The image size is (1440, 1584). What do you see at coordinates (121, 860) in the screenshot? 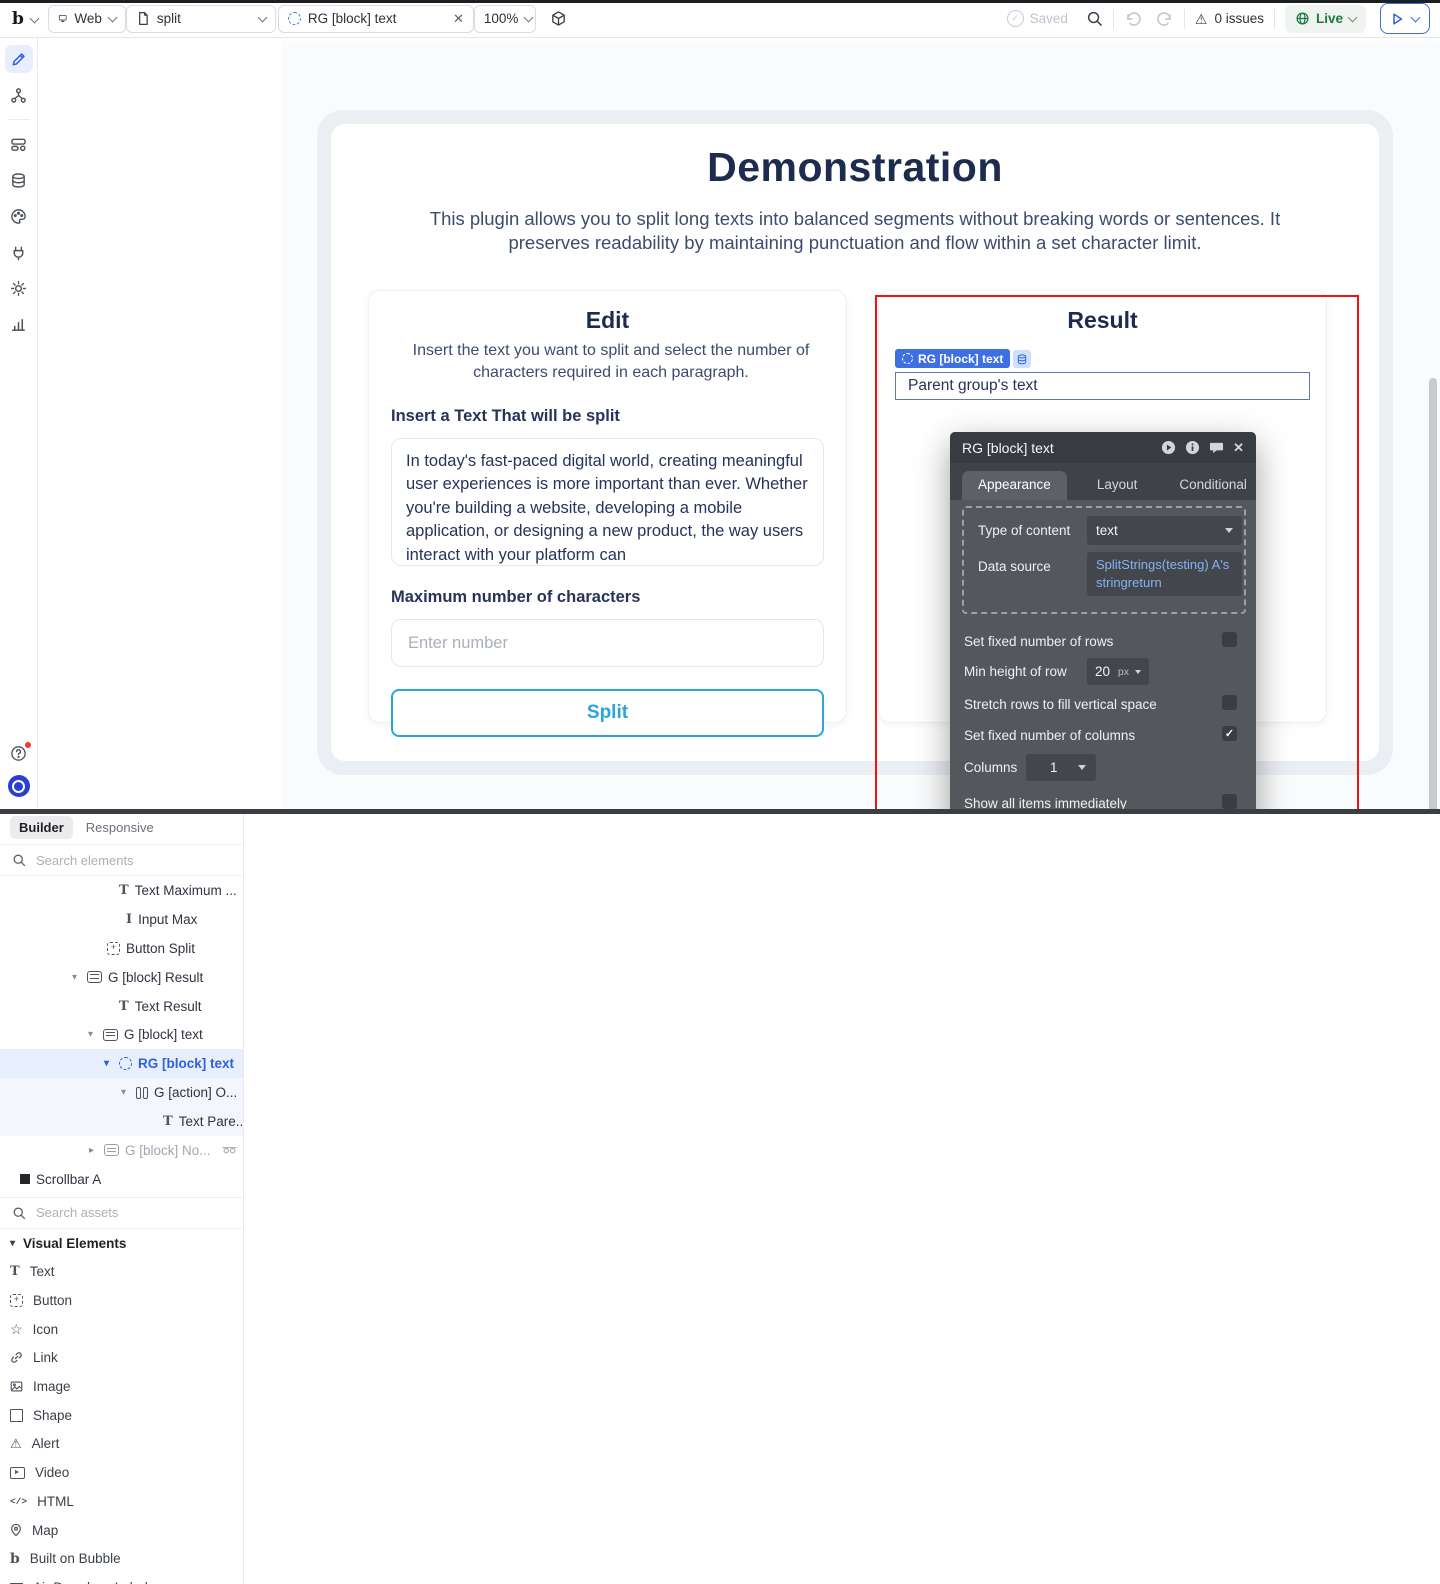
I see `search-elements-input` at bounding box center [121, 860].